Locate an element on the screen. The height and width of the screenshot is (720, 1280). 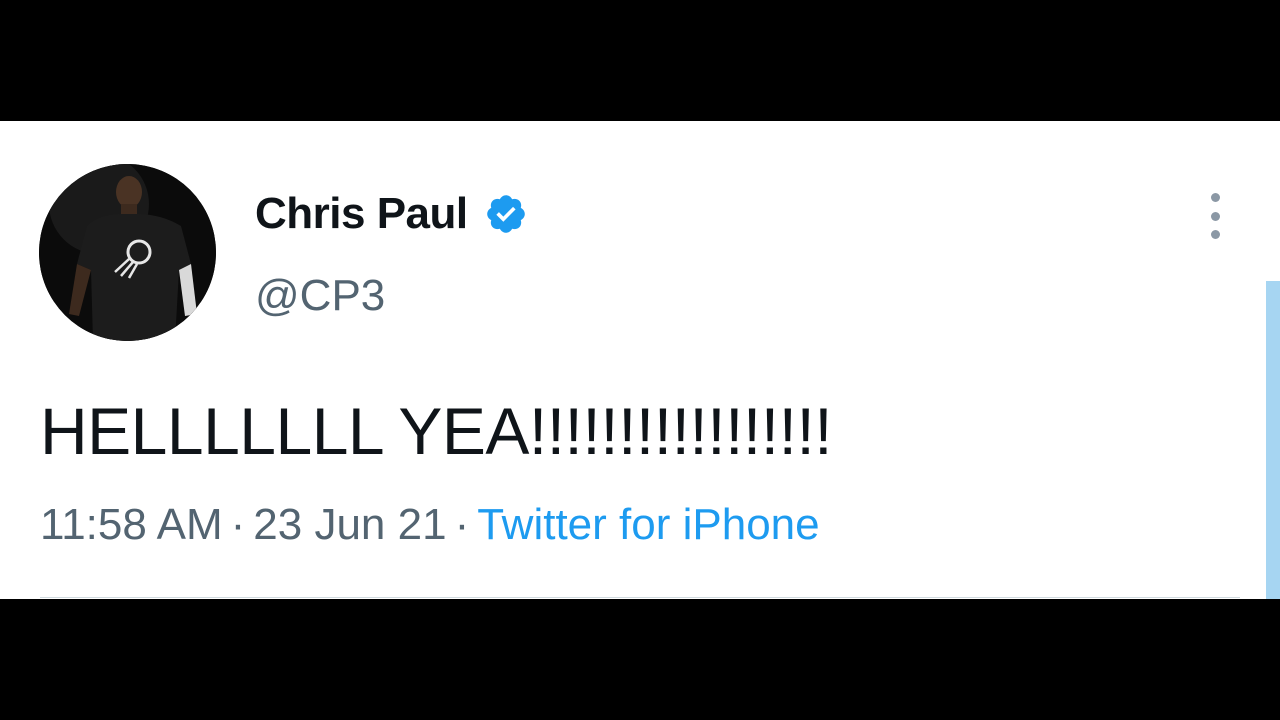
author-handle: @CP3 is located at coordinates (320, 296).